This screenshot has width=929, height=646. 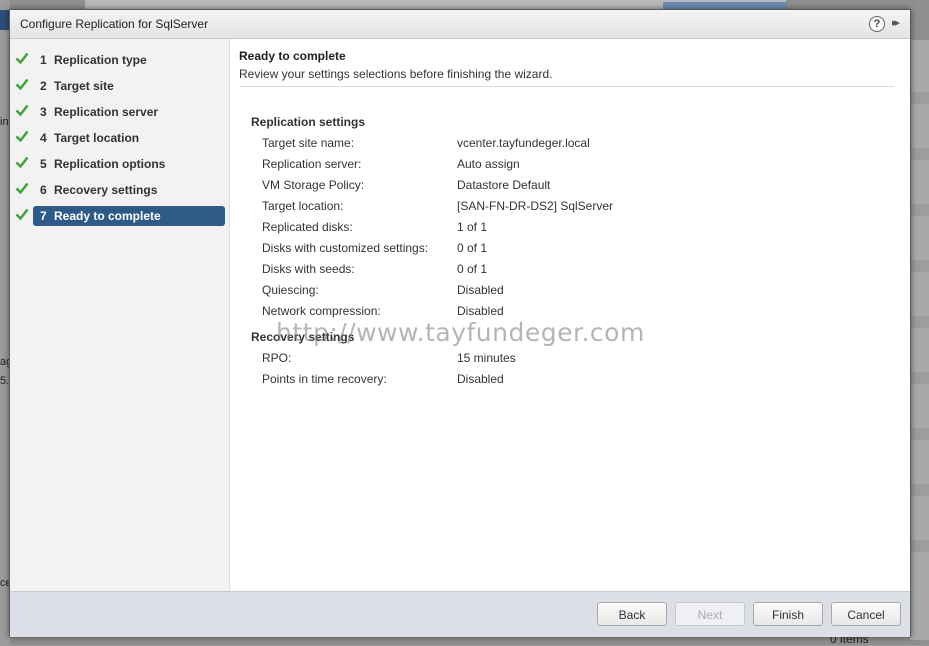 I want to click on step-number: 1, so click(x=43, y=60).